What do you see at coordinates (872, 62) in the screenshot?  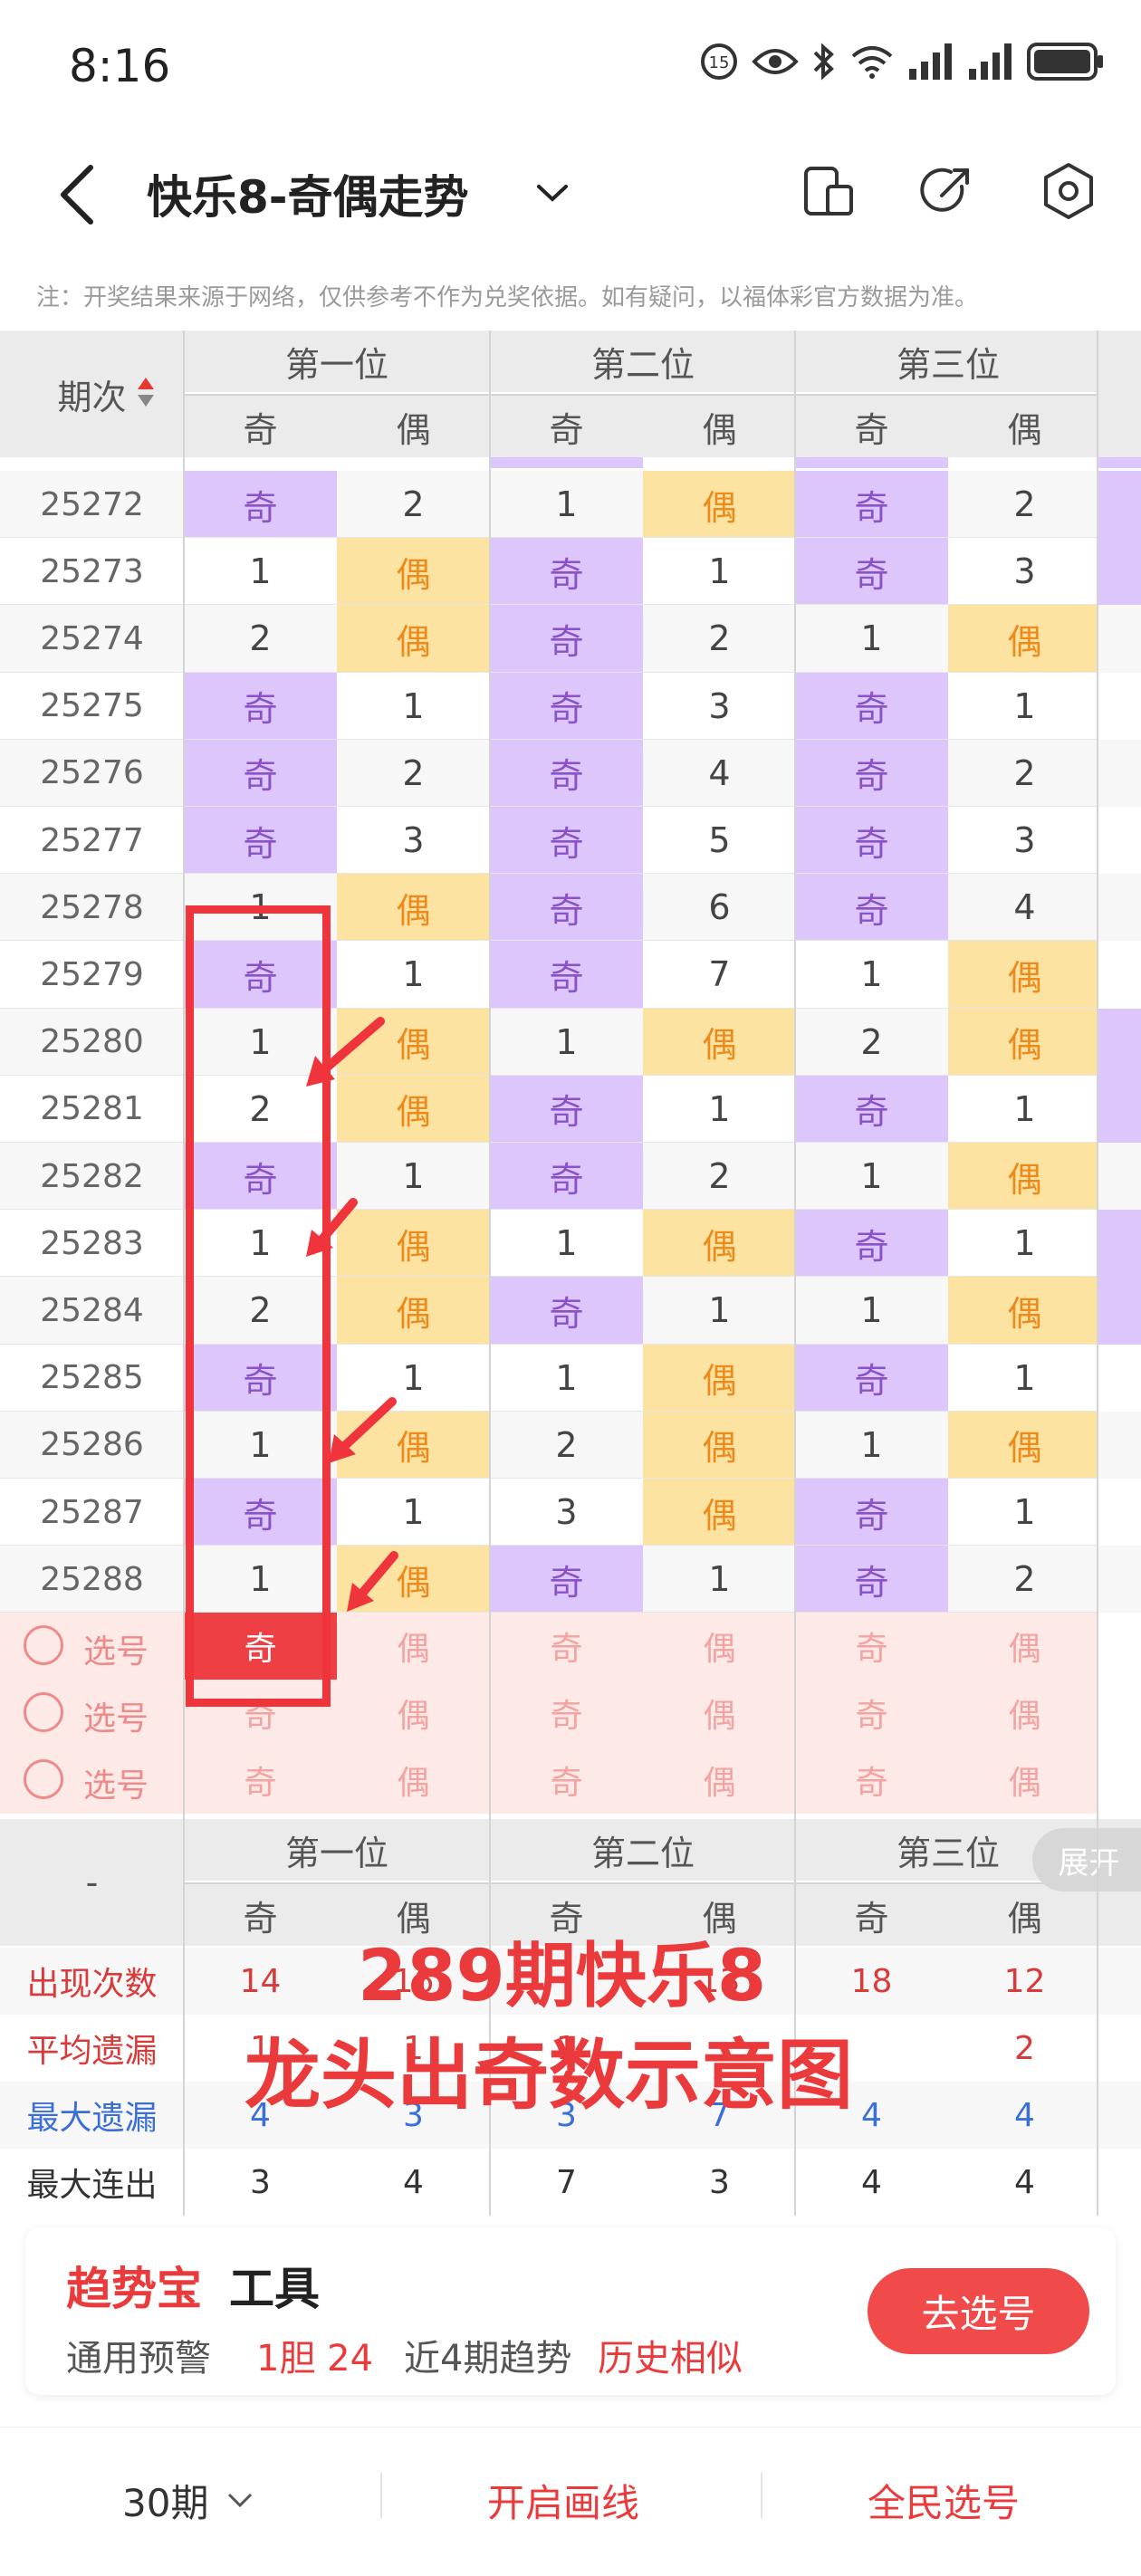 I see `wifi-icon` at bounding box center [872, 62].